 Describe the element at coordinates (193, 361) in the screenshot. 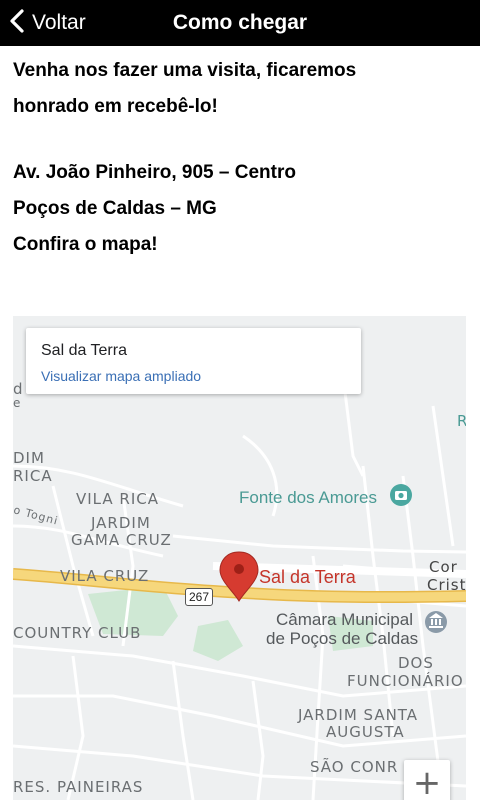

I see `place-info-card: Sal da Terra Visualizar mapa ampliado` at that location.